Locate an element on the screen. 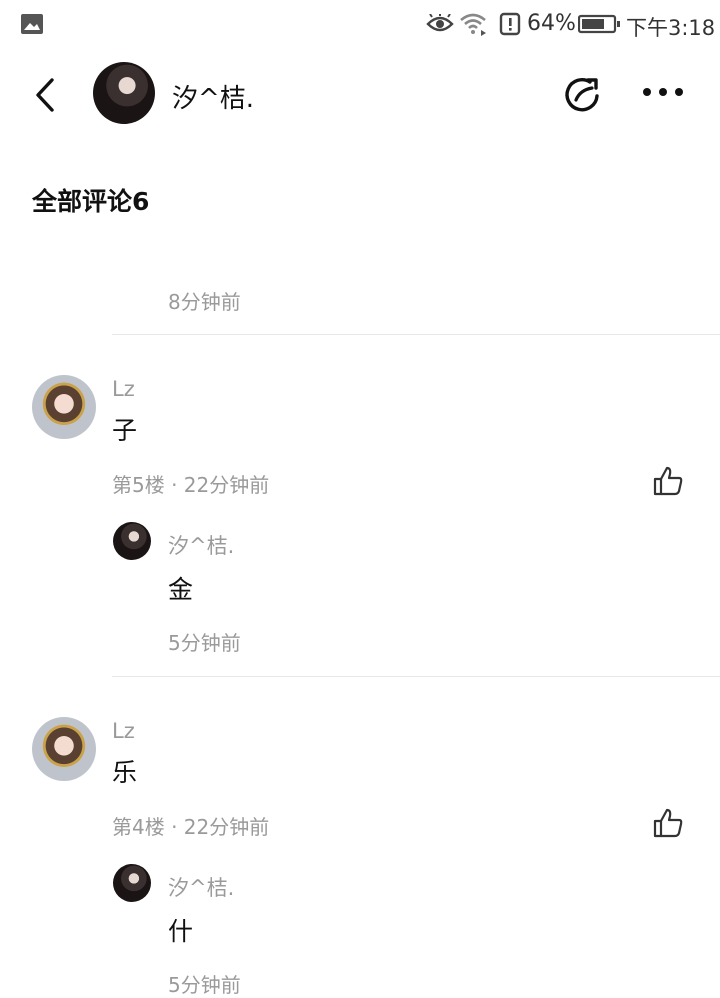  comment-time: 8分钟前 is located at coordinates (204, 302).